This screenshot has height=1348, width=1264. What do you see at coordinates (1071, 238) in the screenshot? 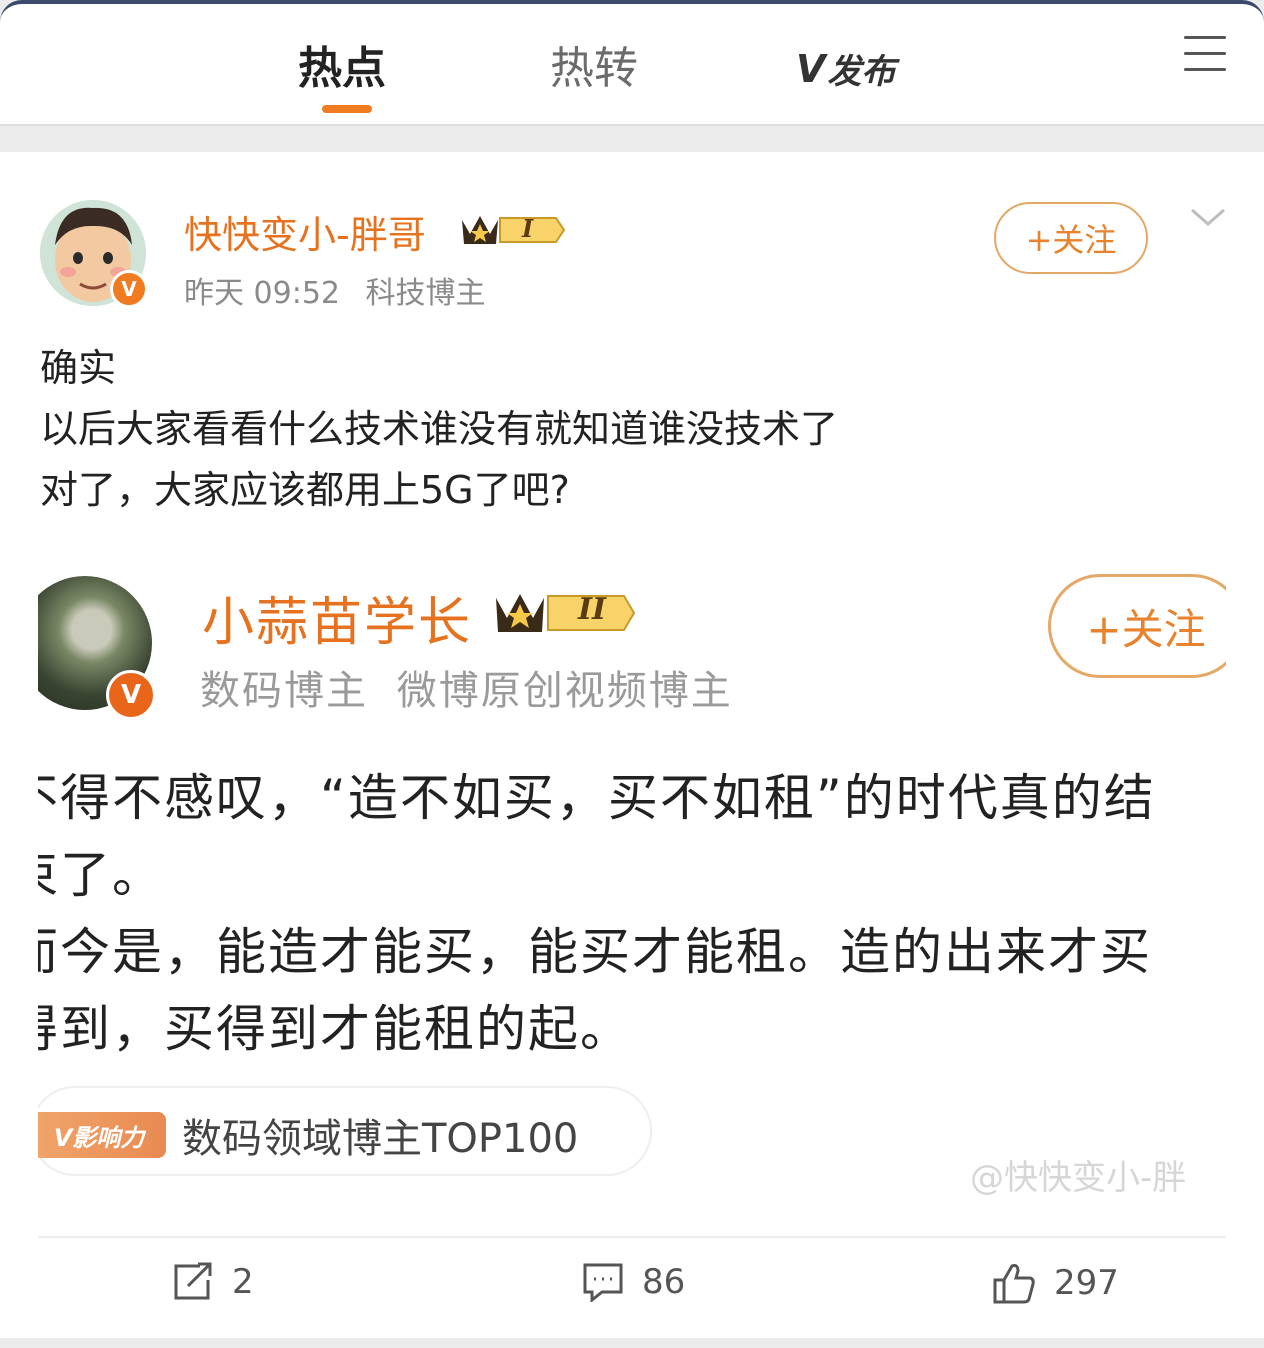
I see `follow-button: +关注` at bounding box center [1071, 238].